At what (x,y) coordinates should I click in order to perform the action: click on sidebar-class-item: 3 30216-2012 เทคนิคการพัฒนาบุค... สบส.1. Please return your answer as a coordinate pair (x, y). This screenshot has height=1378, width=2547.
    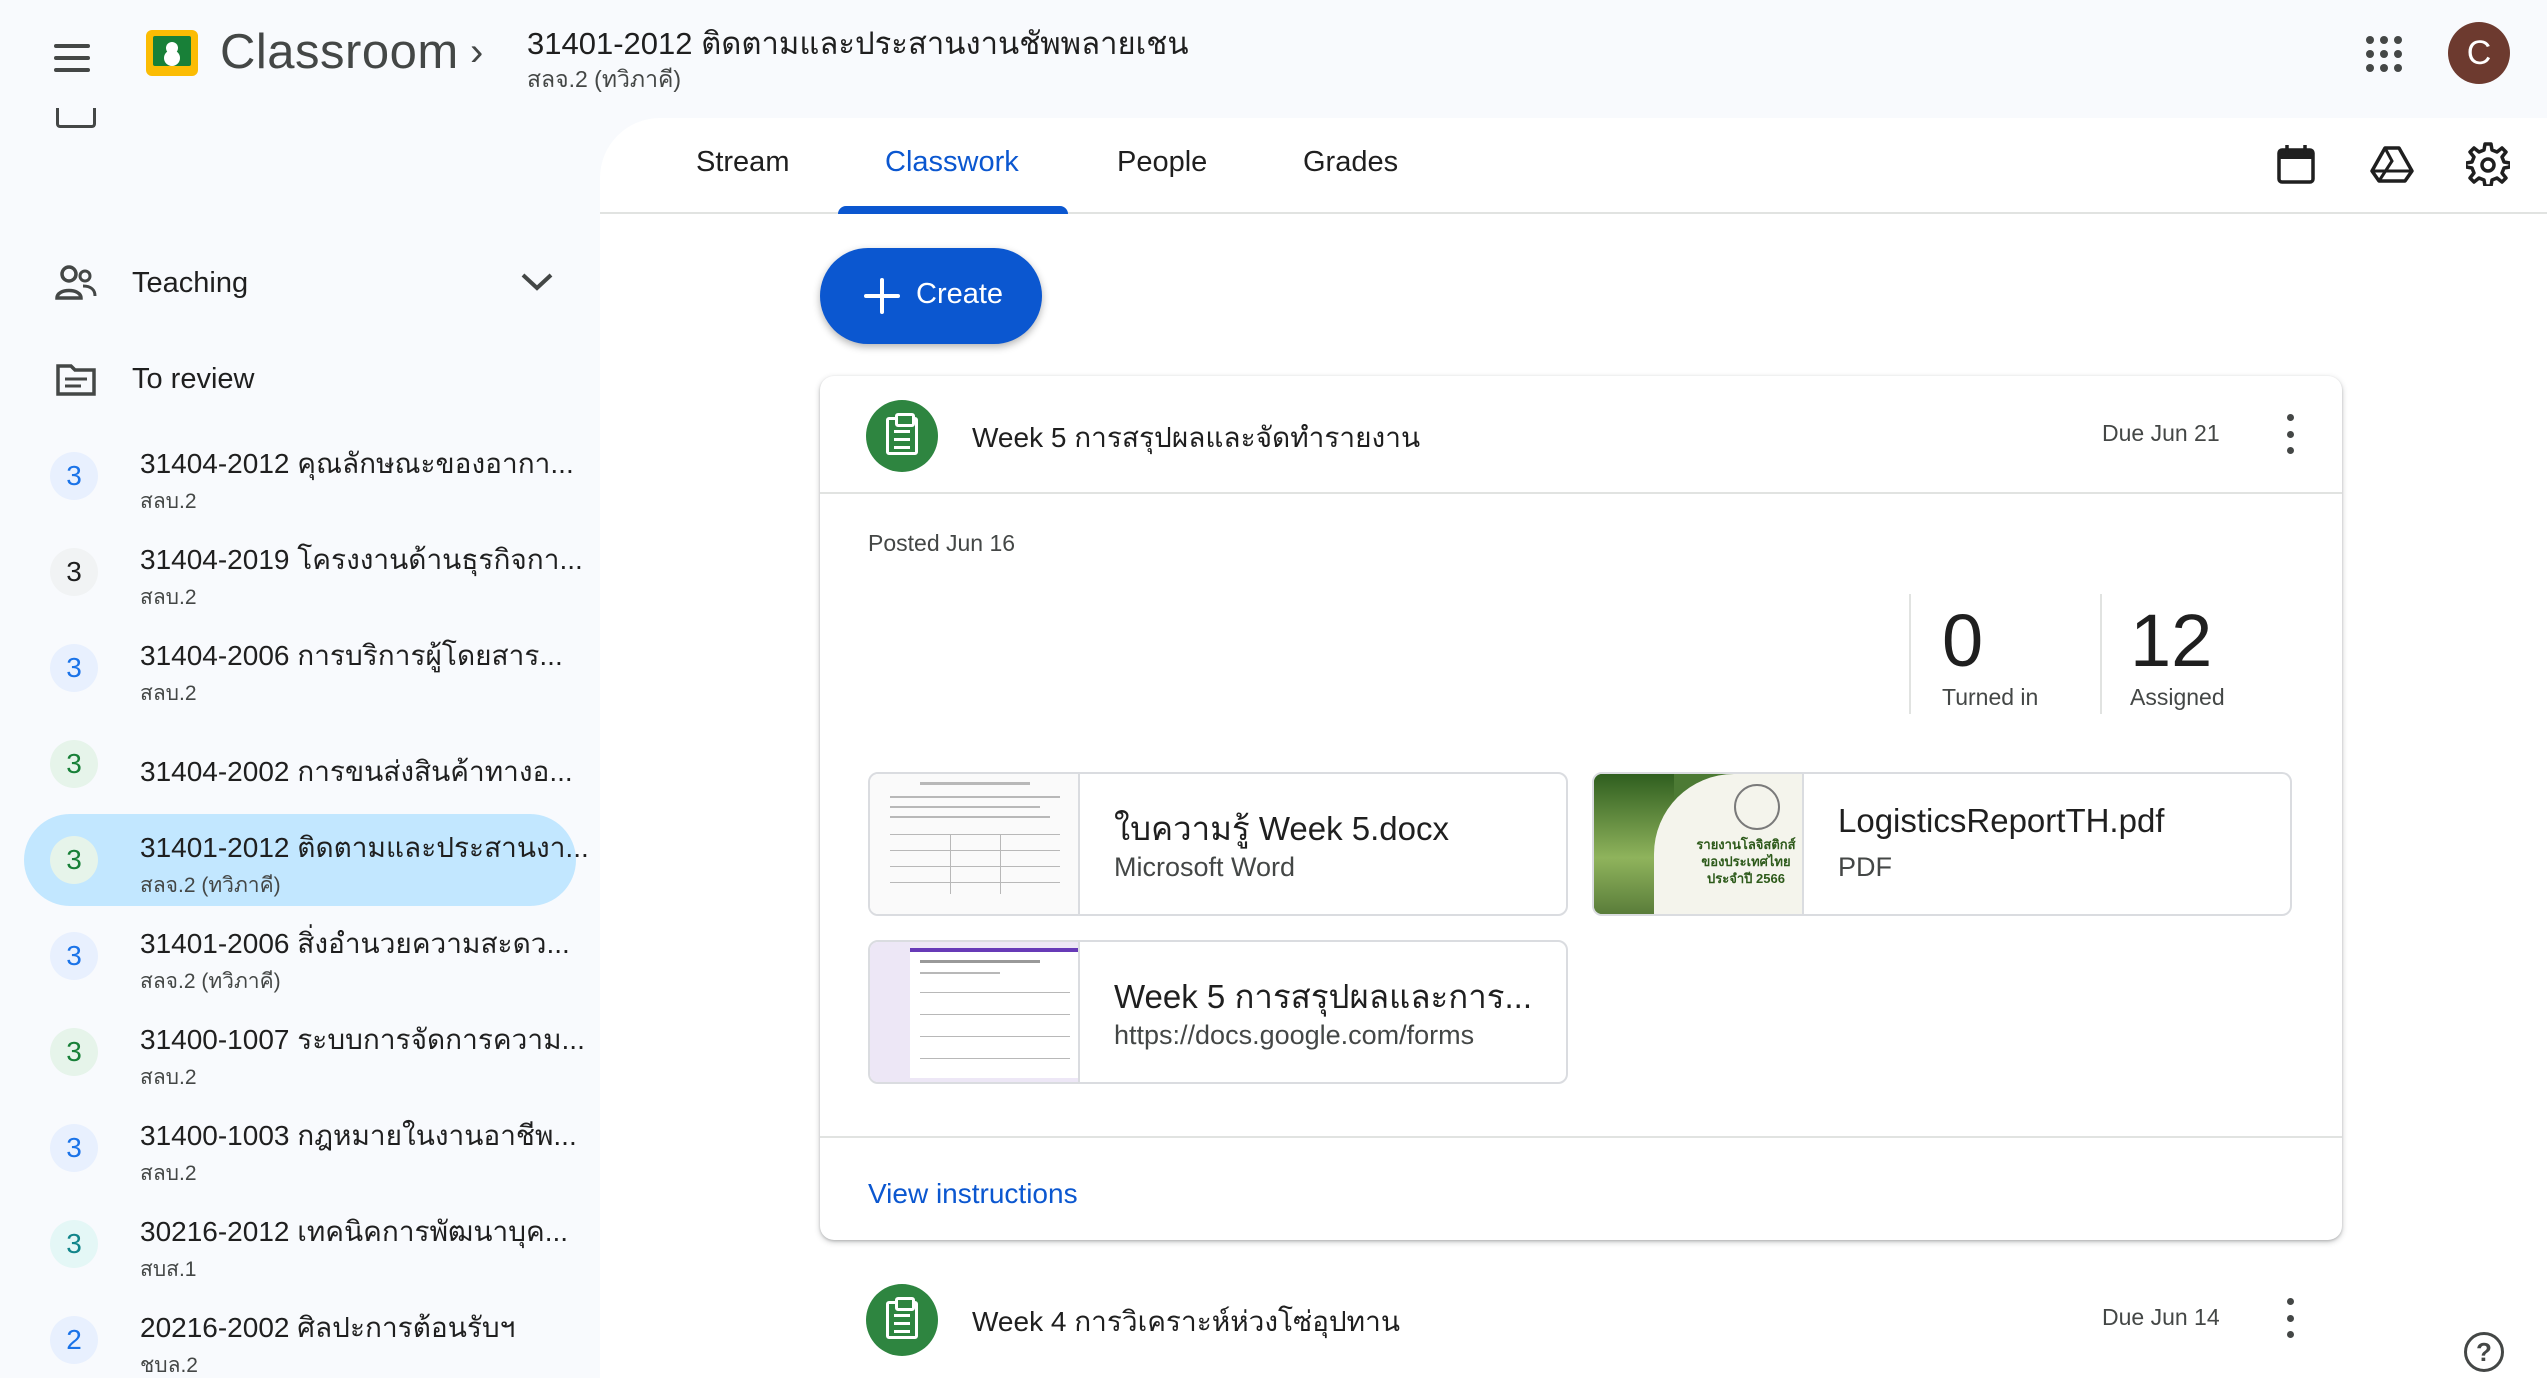
    Looking at the image, I should click on (300, 1244).